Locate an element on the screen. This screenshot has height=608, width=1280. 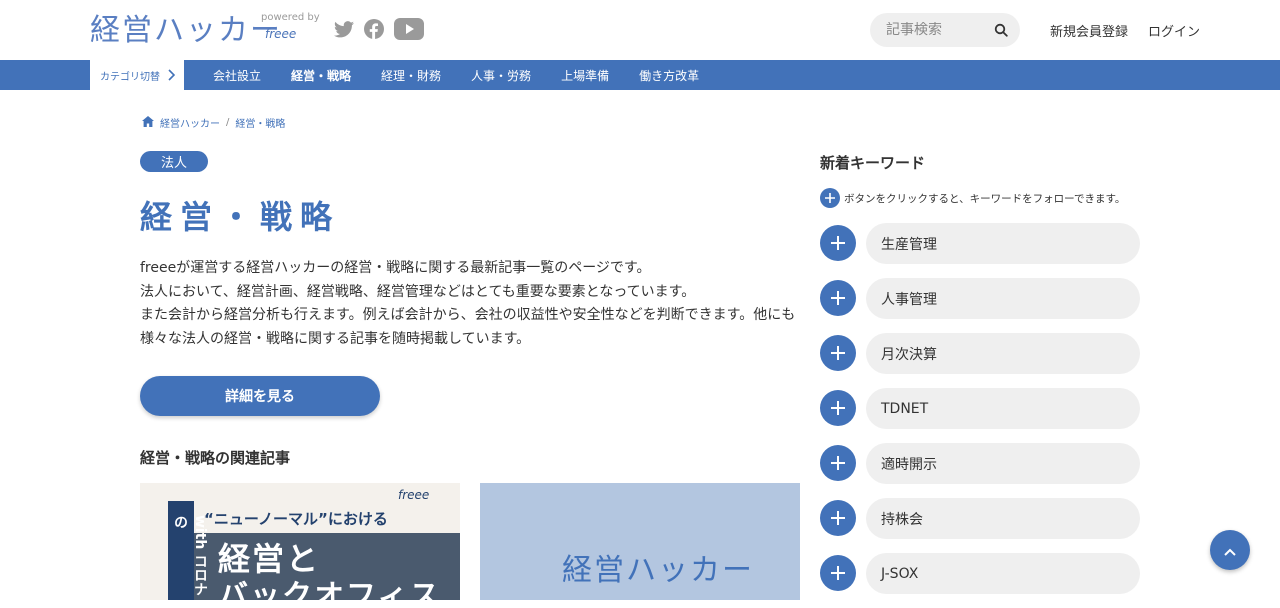
account-links: 新規会員登録 ログイン is located at coordinates (1125, 30).